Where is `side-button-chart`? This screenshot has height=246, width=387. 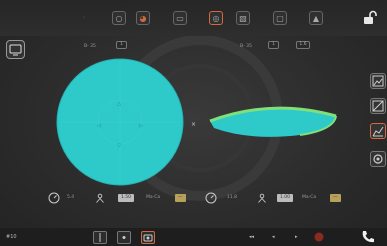 side-button-chart is located at coordinates (378, 131).